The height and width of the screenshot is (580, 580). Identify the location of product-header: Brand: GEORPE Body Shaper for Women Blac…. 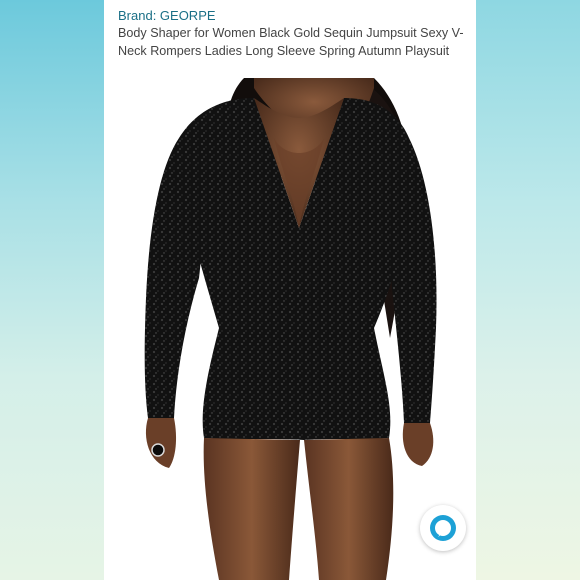
(290, 39).